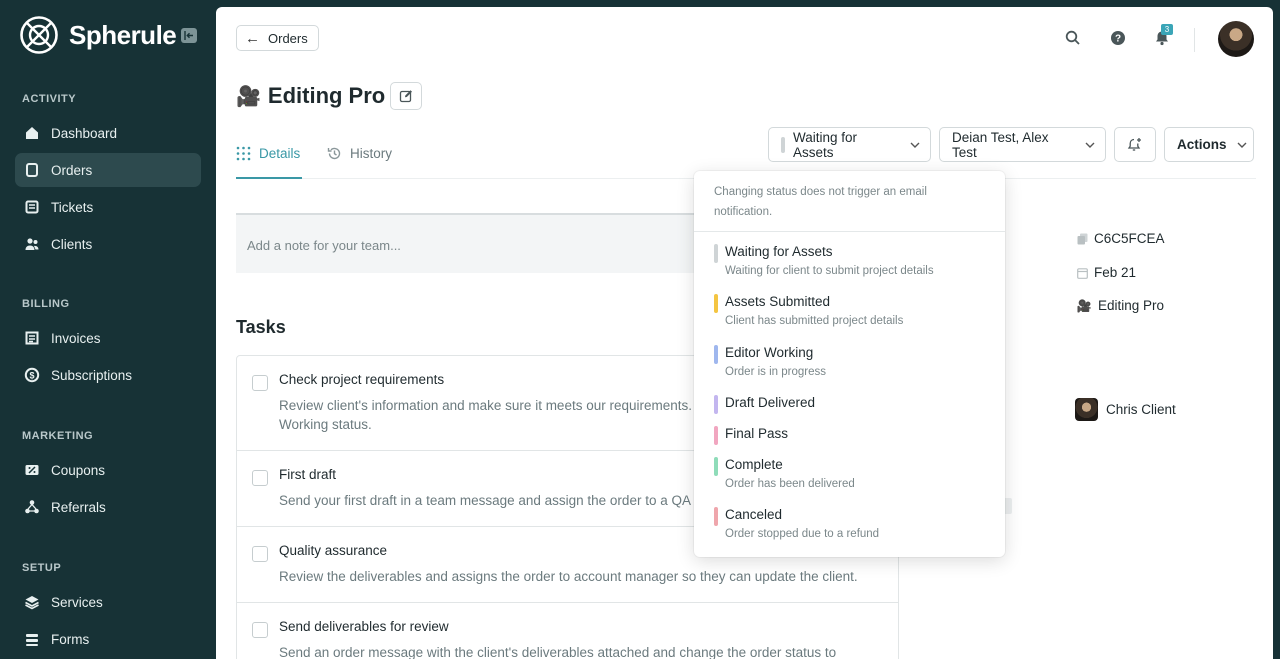 The image size is (1280, 659). Describe the element at coordinates (32, 639) in the screenshot. I see `forms-icon` at that location.